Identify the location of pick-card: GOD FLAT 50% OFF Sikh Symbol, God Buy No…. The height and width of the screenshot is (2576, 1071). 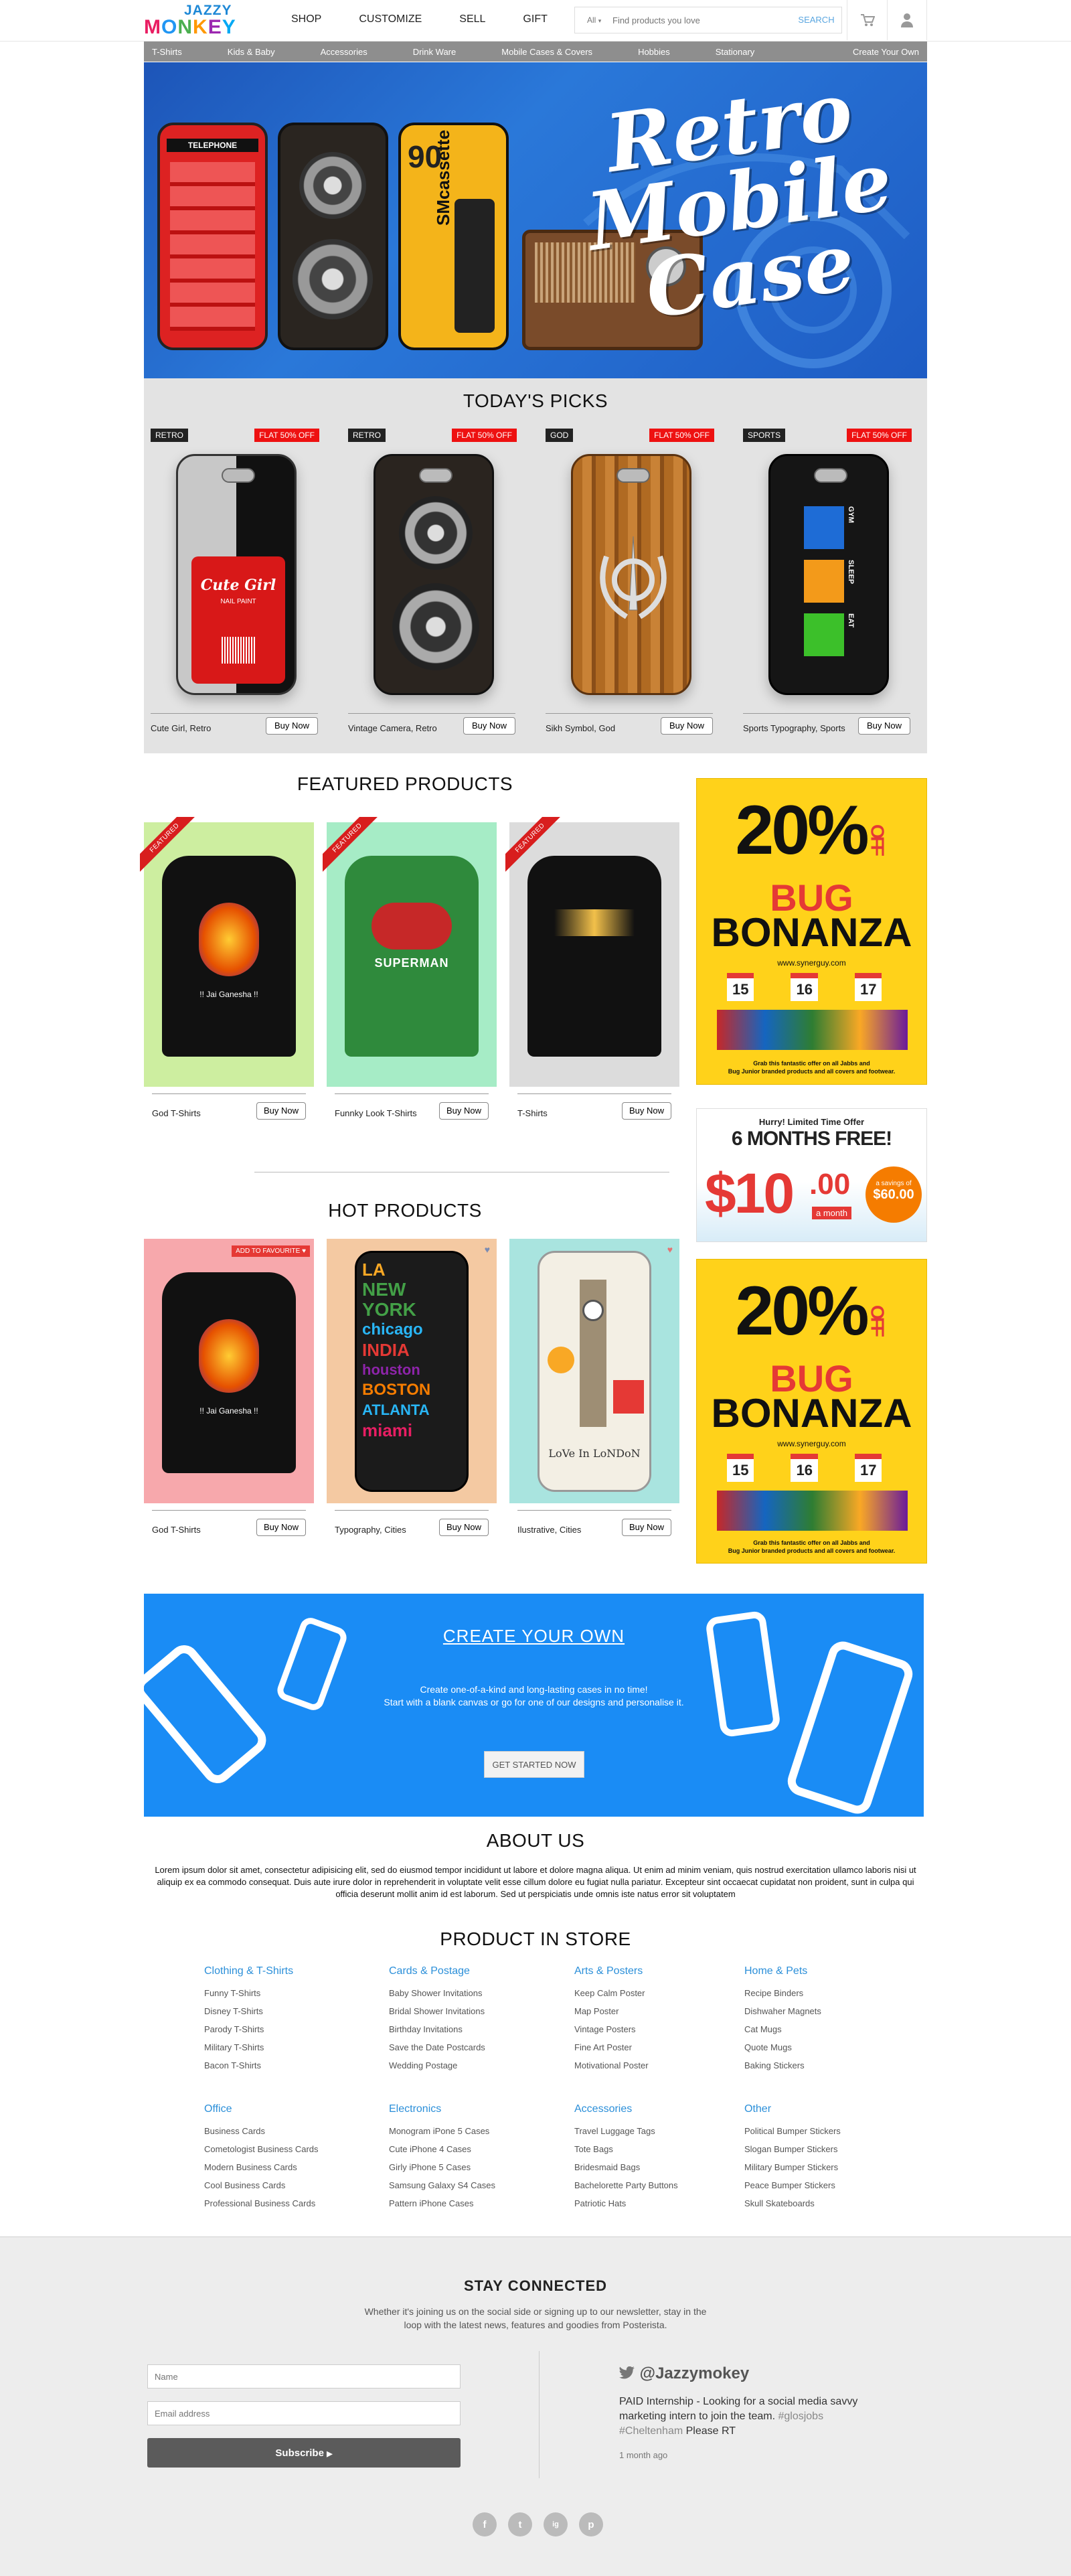
(630, 586).